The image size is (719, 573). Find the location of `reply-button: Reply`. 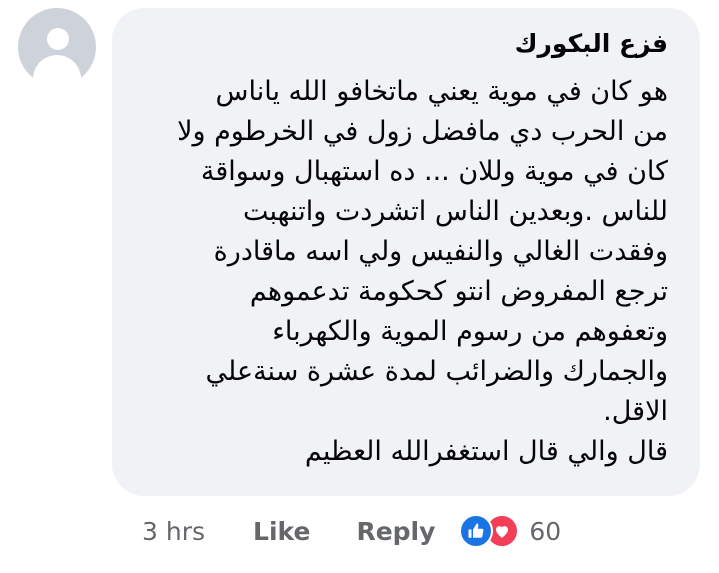

reply-button: Reply is located at coordinates (395, 531).